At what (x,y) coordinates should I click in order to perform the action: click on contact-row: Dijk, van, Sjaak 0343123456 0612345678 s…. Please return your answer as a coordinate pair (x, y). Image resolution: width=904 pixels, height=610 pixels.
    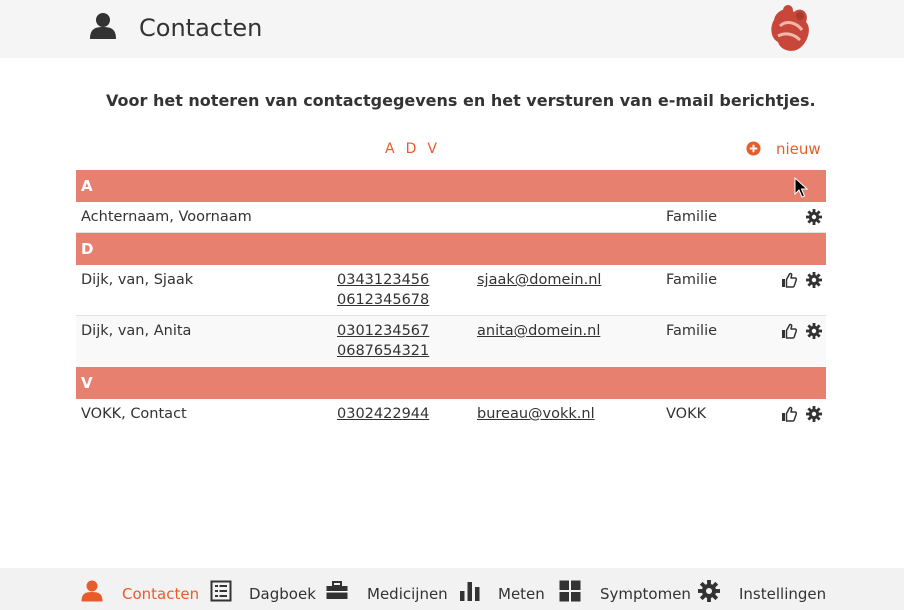
    Looking at the image, I should click on (451, 290).